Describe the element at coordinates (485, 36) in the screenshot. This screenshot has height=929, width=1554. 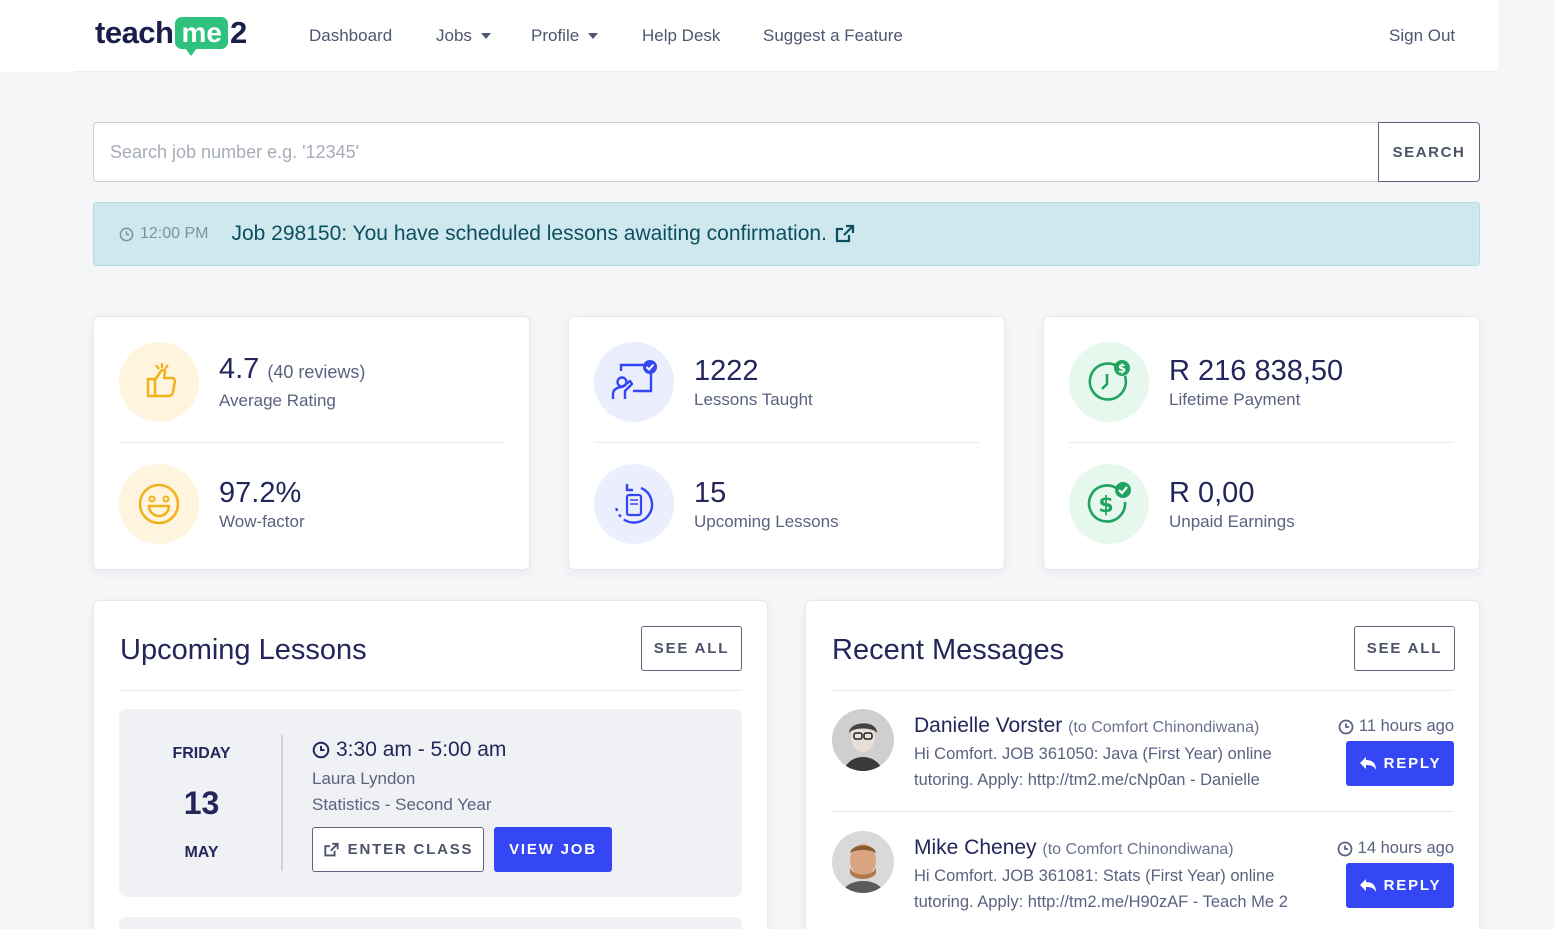
I see `caret-down-icon` at that location.